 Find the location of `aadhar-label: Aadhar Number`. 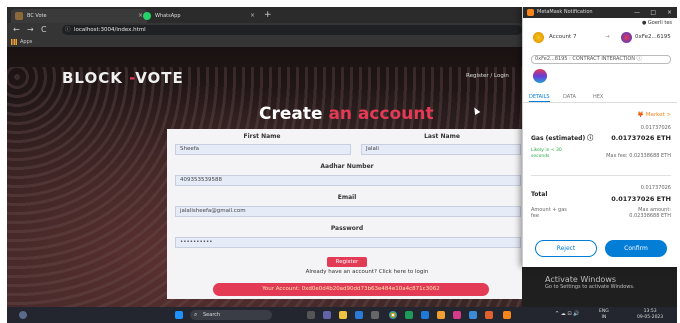

aadhar-label: Aadhar Number is located at coordinates (347, 166).